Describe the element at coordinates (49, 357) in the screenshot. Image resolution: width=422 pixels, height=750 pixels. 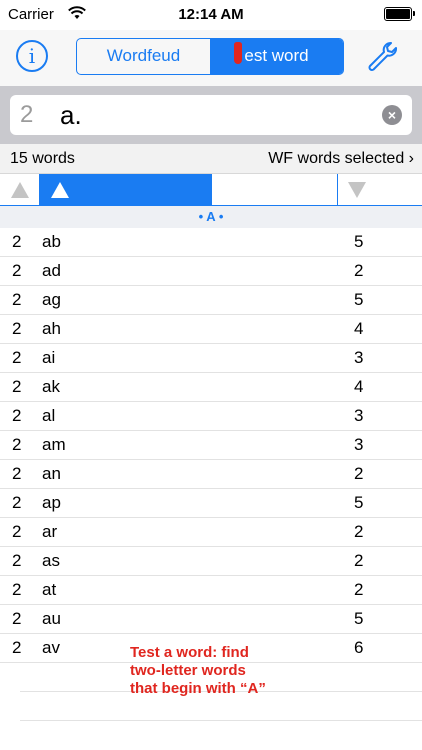
I see `word-text: ai` at that location.